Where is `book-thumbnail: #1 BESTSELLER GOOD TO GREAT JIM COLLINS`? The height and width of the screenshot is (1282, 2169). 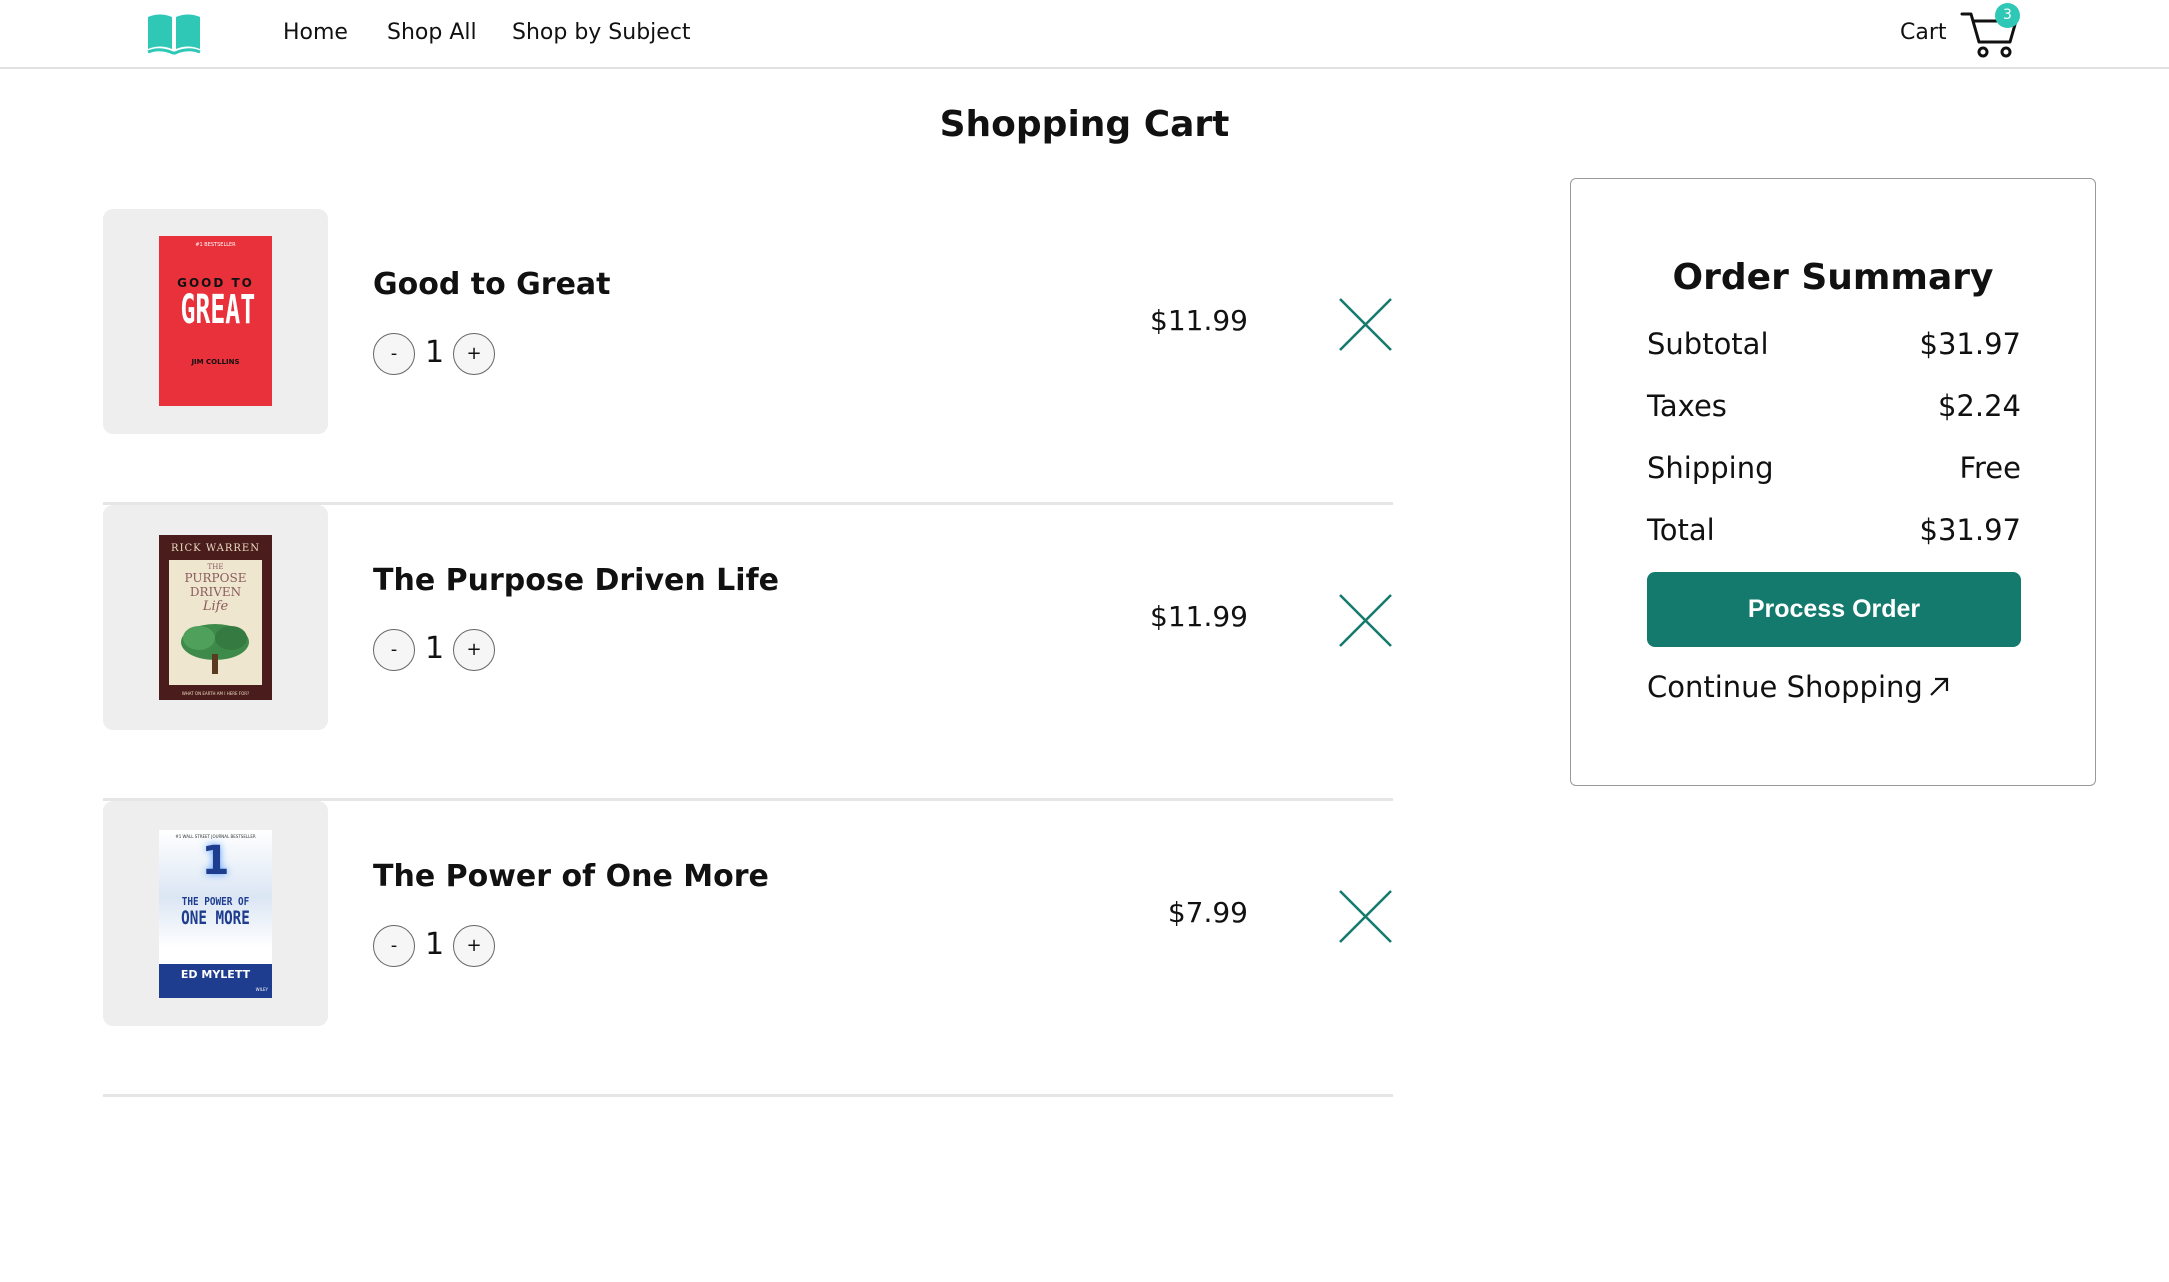 book-thumbnail: #1 BESTSELLER GOOD TO GREAT JIM COLLINS is located at coordinates (215, 321).